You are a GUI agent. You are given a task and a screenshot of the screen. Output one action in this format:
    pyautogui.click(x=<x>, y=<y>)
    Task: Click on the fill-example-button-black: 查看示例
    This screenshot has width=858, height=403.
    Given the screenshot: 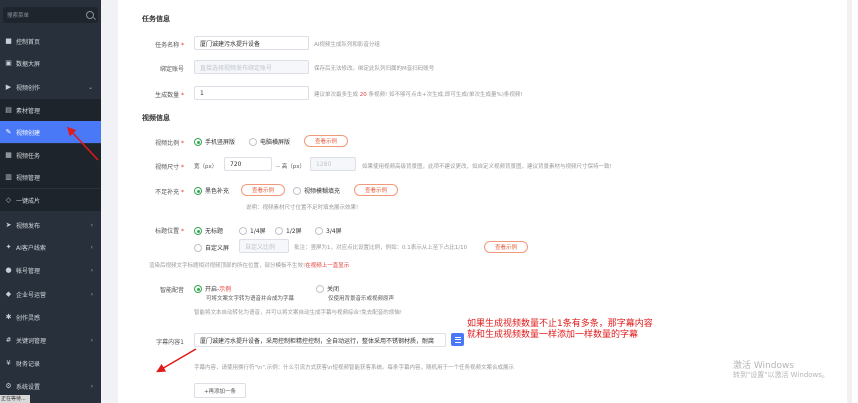 What is the action you would take?
    pyautogui.click(x=263, y=190)
    